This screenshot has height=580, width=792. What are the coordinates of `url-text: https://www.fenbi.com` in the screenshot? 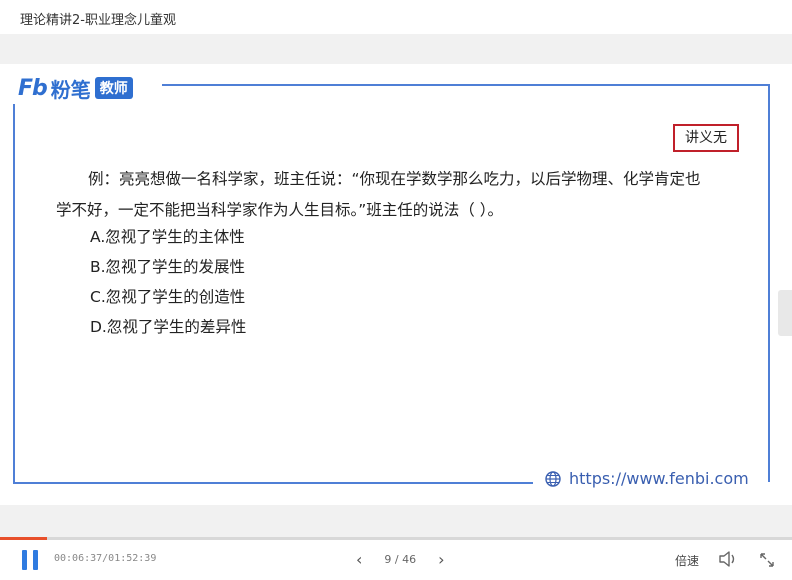 It's located at (659, 478).